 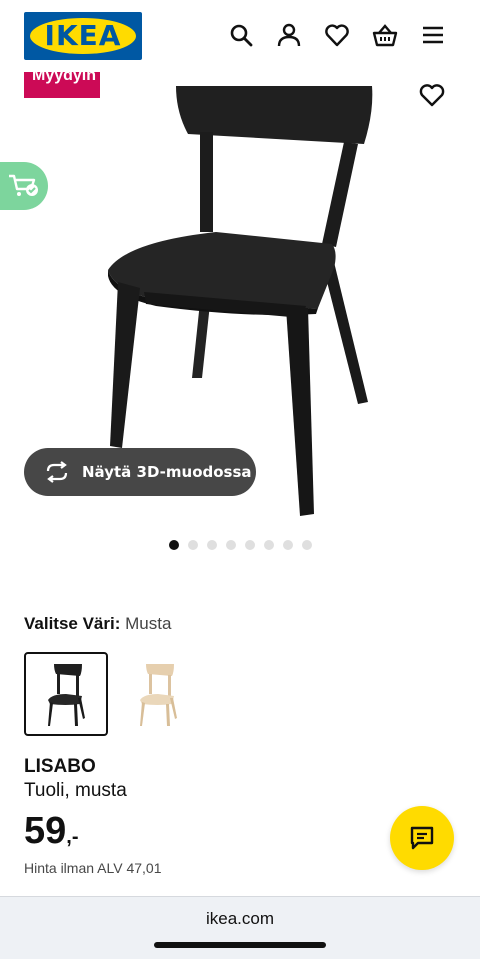 I want to click on color-selector-label: Valitse Väri: Musta, so click(x=97, y=624).